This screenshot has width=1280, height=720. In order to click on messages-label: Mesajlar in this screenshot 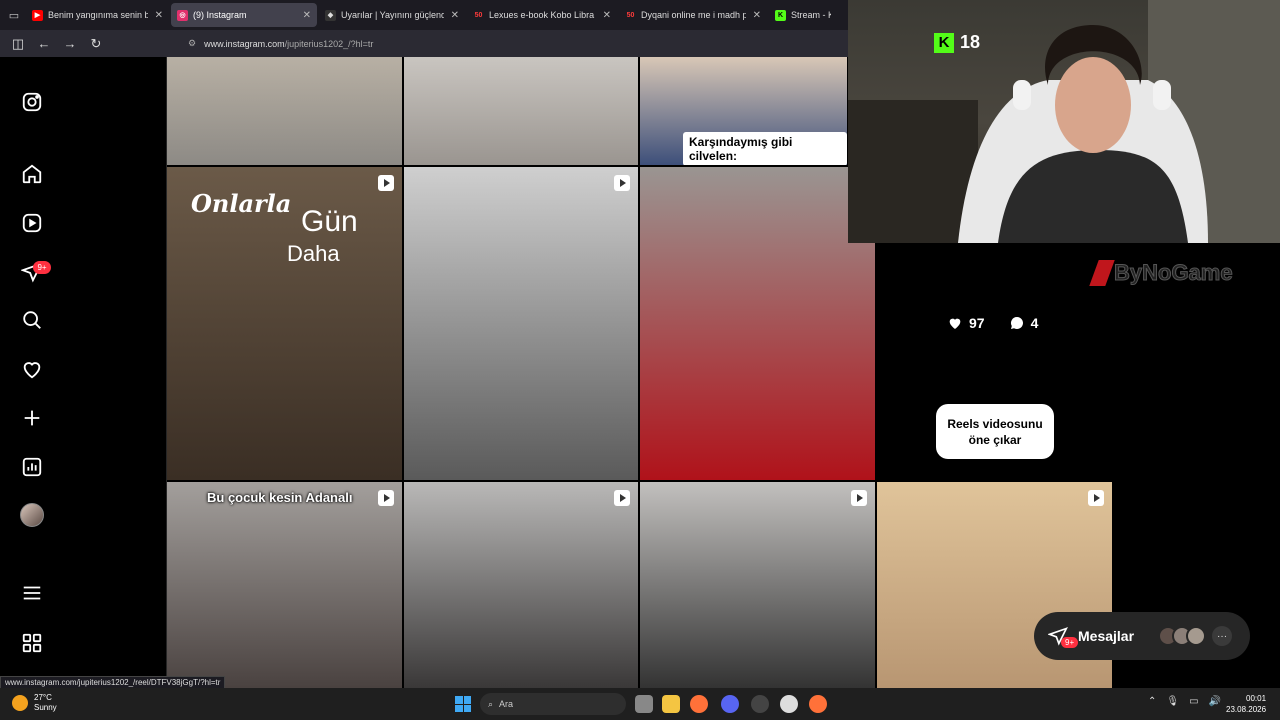, I will do `click(1106, 636)`.